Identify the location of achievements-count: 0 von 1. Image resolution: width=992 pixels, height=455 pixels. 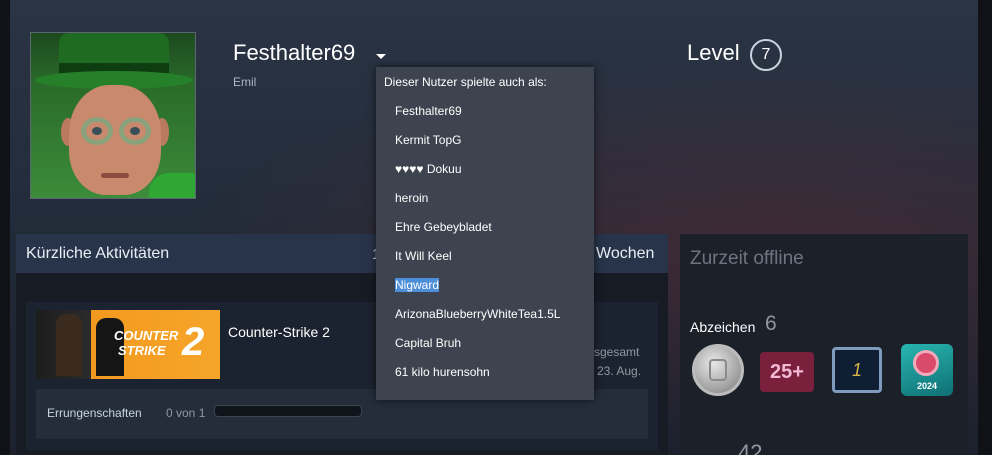
(186, 413).